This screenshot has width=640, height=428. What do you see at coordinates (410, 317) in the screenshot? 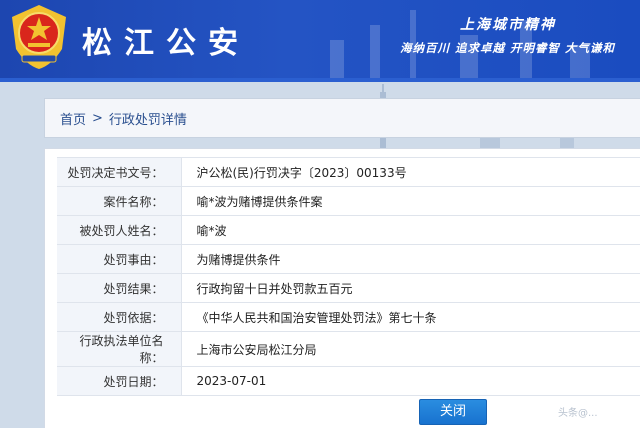
I see `detail-value: 《中华人民共和国治安管理处罚法》第七十条` at bounding box center [410, 317].